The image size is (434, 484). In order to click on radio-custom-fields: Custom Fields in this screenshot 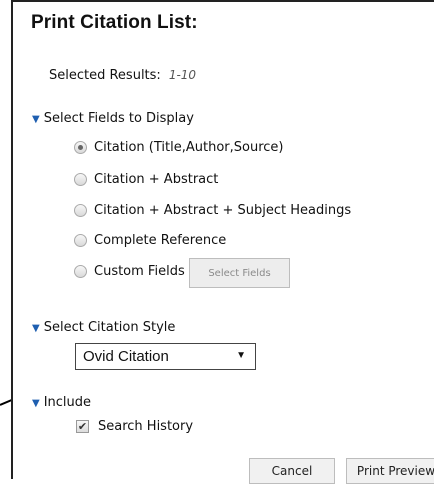, I will do `click(129, 271)`.